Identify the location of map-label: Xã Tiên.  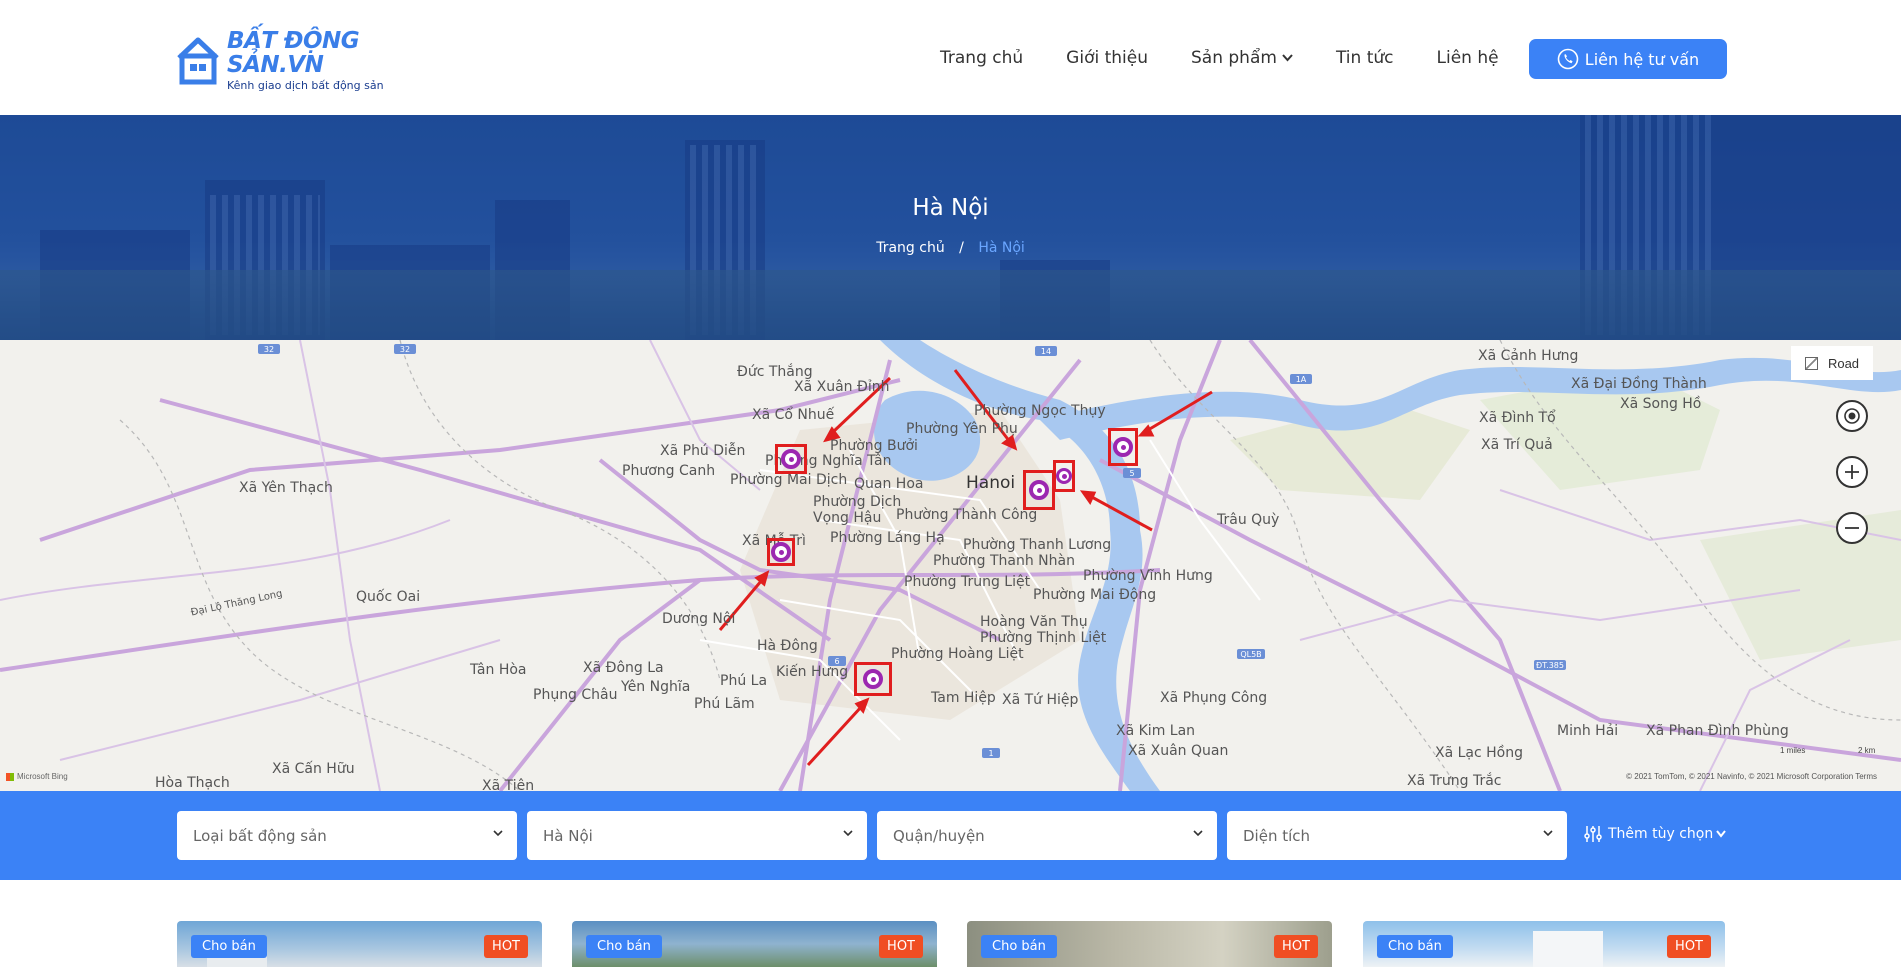
(508, 784).